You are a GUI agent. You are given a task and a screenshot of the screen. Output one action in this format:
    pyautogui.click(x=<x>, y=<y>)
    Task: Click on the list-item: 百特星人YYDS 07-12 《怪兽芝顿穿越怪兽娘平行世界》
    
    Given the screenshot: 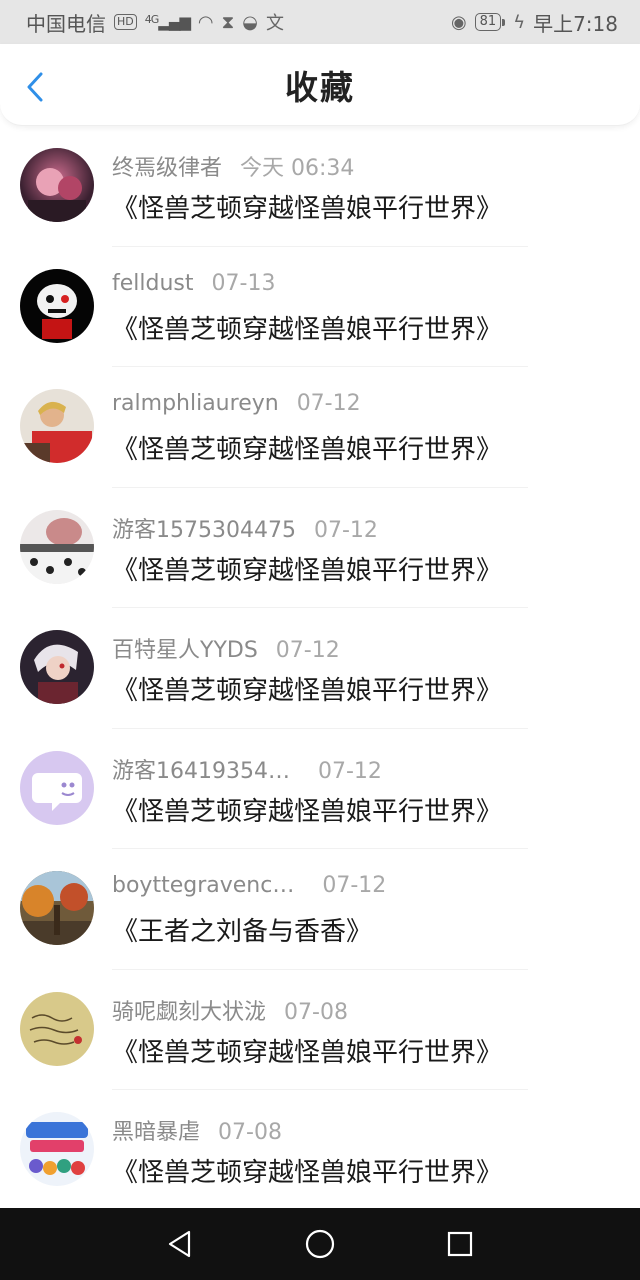 What is the action you would take?
    pyautogui.click(x=320, y=668)
    